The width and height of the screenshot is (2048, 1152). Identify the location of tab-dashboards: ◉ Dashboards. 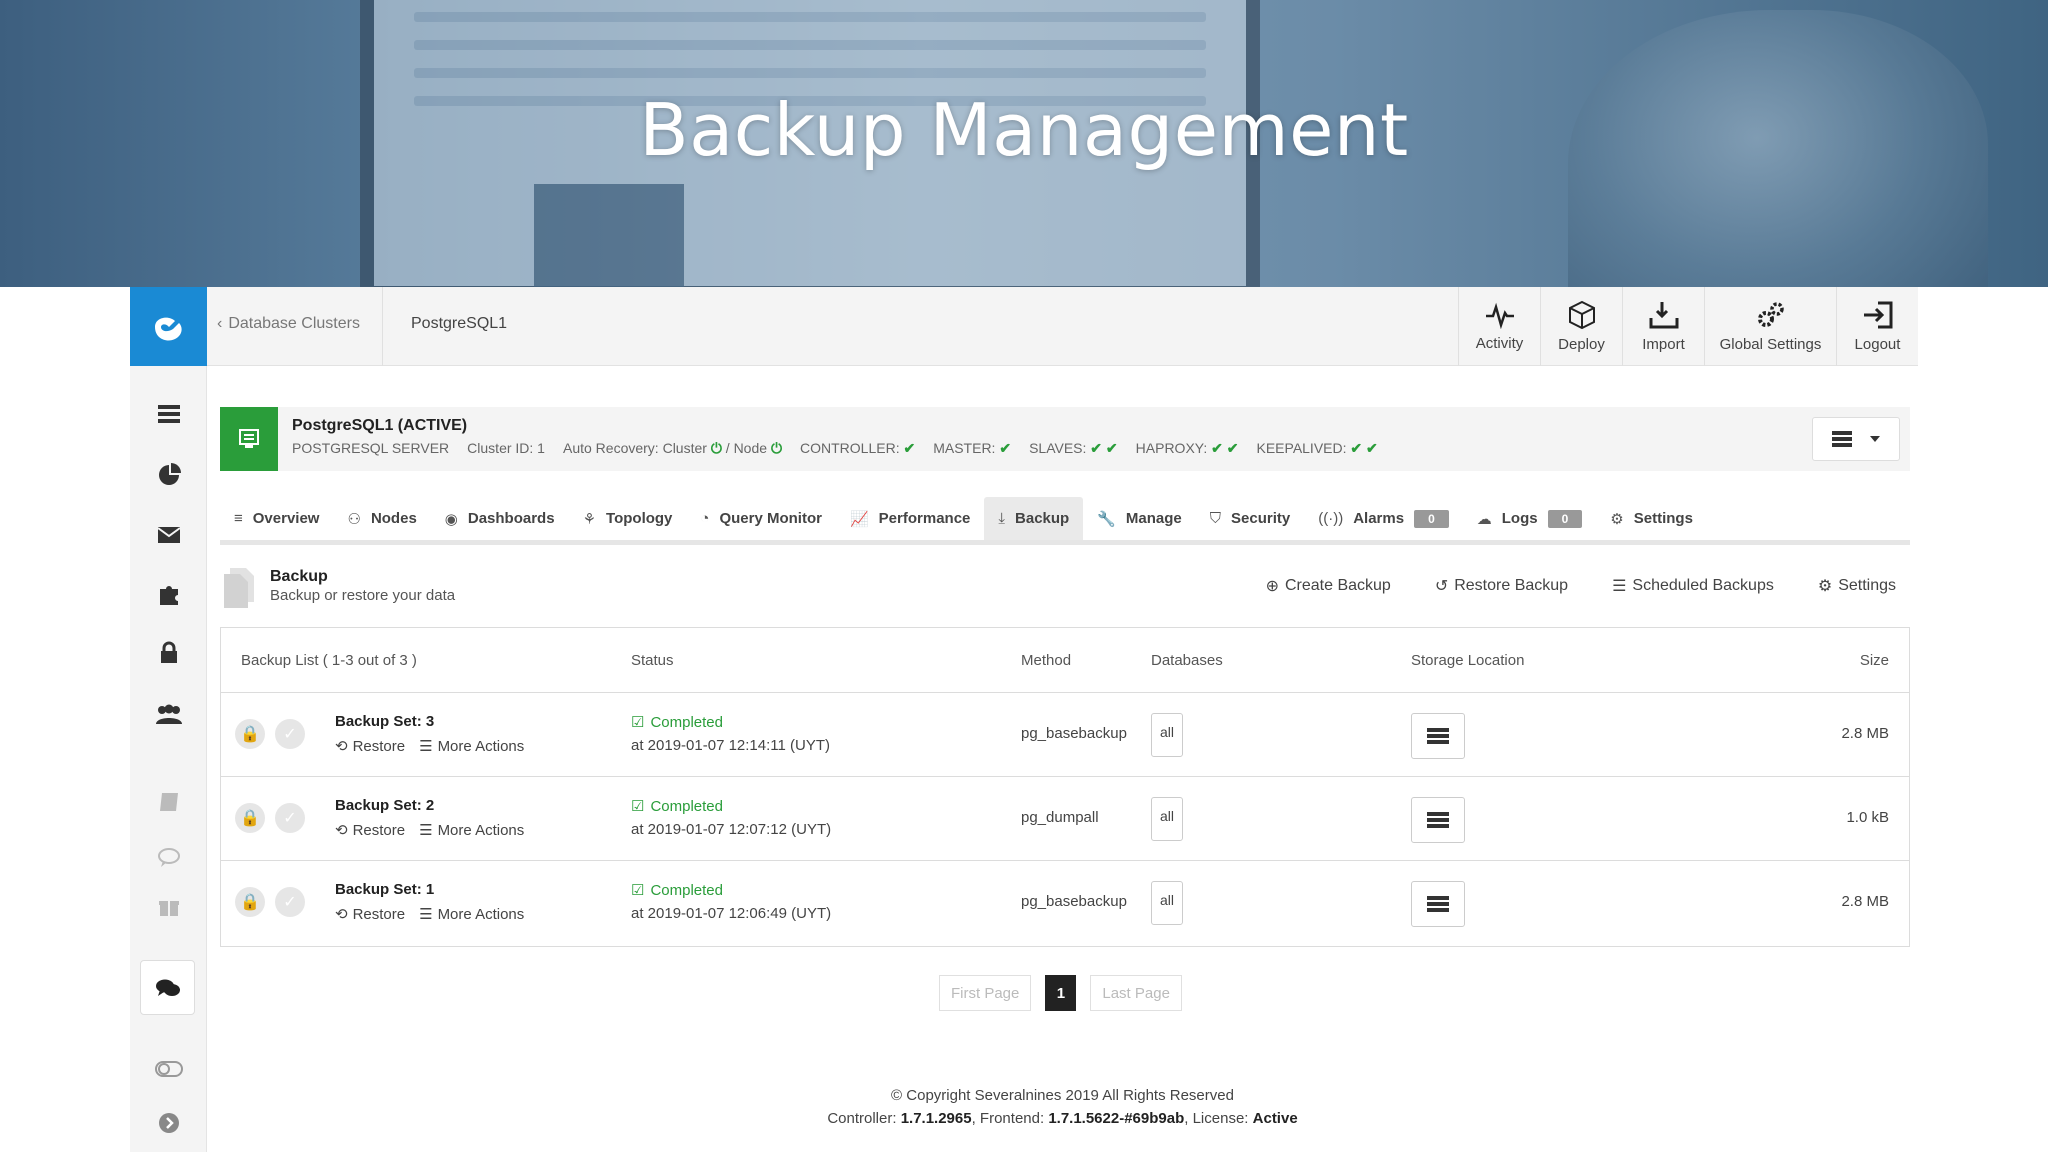
(500, 518).